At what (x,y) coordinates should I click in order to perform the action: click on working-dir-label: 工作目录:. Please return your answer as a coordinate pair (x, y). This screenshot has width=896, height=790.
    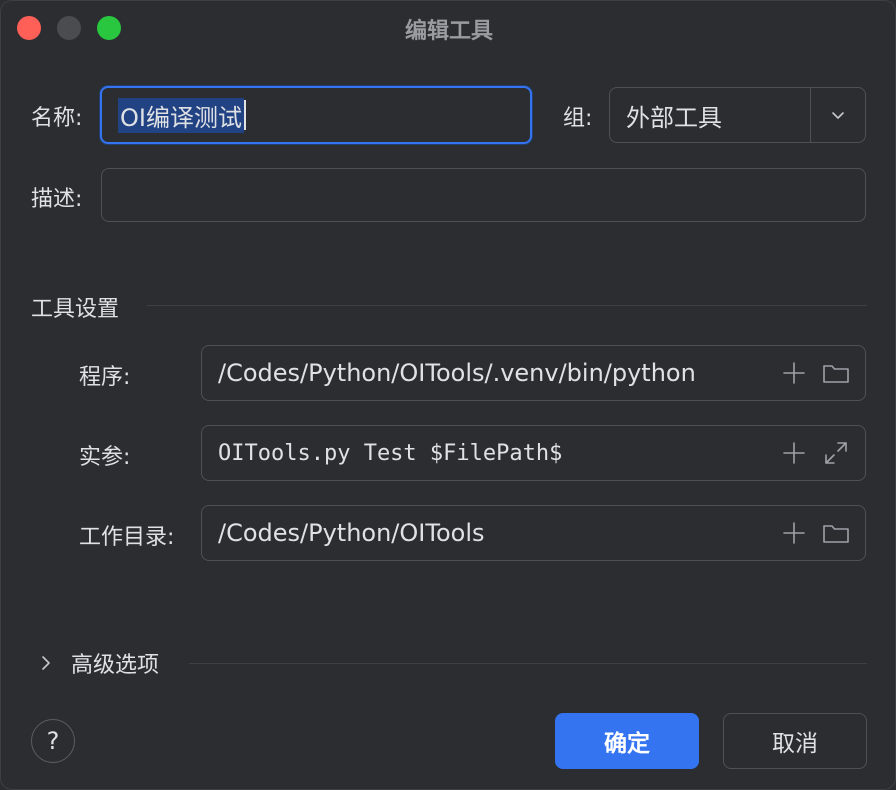
    Looking at the image, I should click on (127, 537).